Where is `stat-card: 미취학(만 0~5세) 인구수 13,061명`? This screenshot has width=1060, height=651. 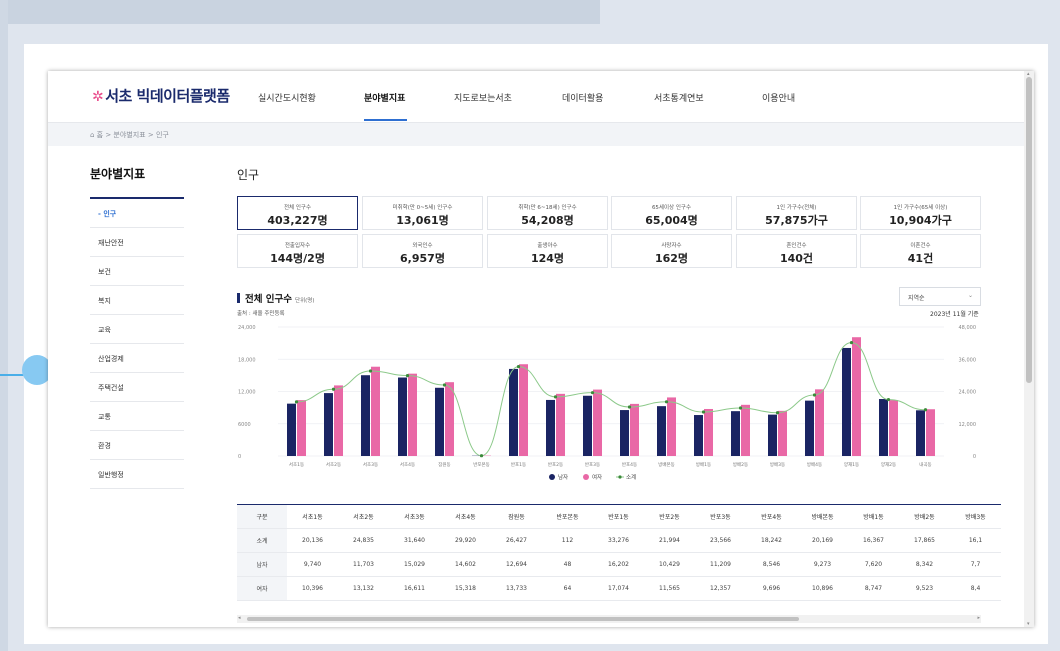
stat-card: 미취학(만 0~5세) 인구수 13,061명 is located at coordinates (422, 213).